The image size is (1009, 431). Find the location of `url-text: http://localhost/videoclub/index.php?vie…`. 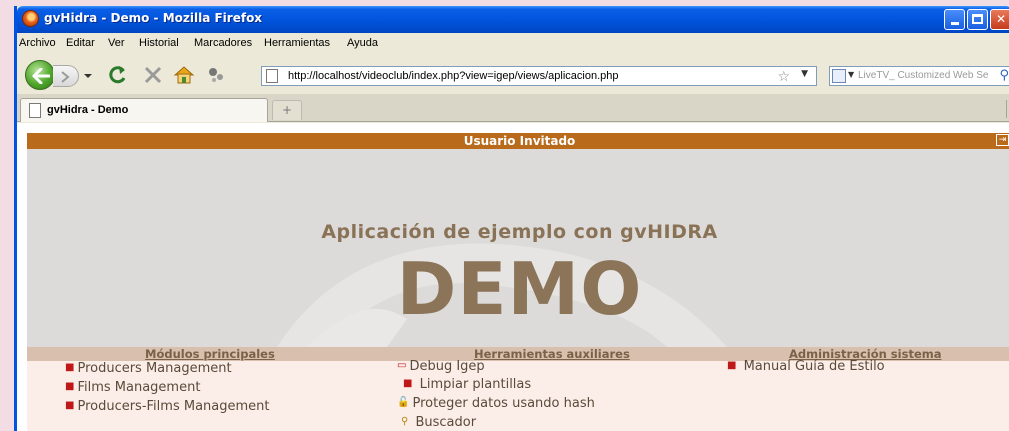

url-text: http://localhost/videoclub/index.php?vie… is located at coordinates (453, 76).